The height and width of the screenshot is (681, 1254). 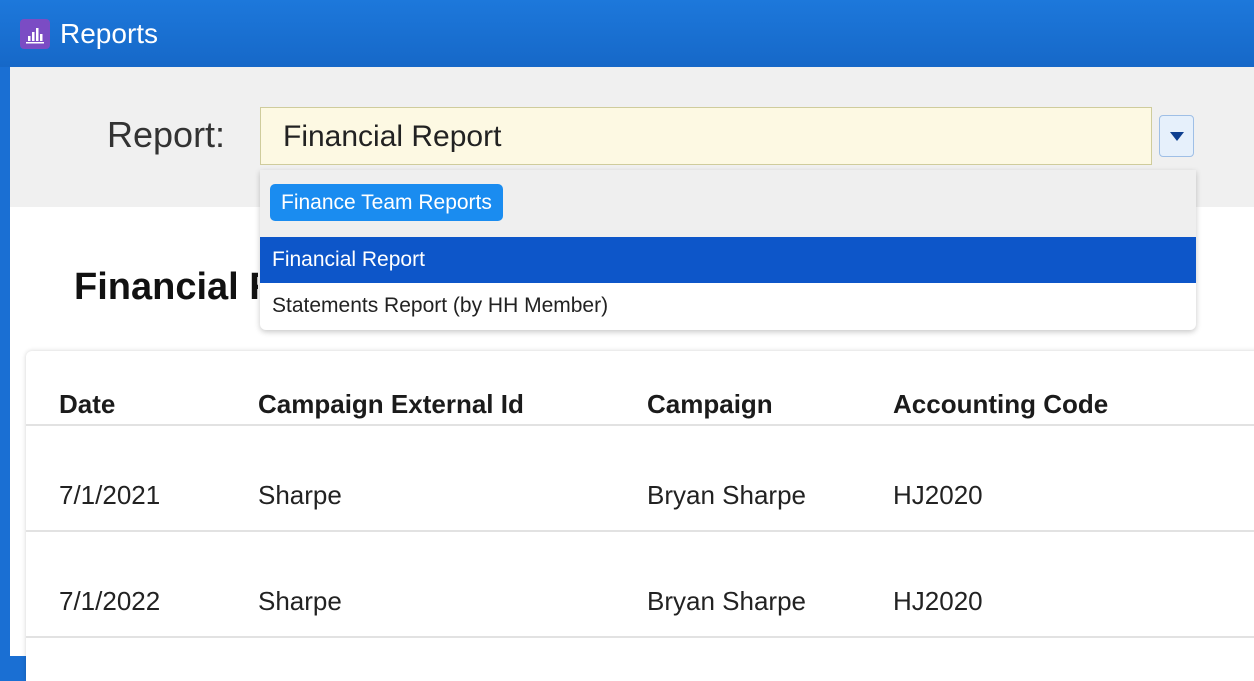 I want to click on menu-group-header: Finance Team Reports, so click(x=728, y=203).